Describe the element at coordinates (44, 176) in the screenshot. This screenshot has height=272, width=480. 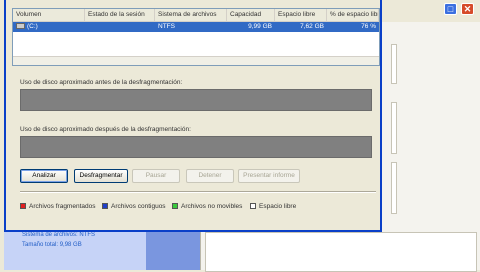
I see `analyze-button: Analizar` at that location.